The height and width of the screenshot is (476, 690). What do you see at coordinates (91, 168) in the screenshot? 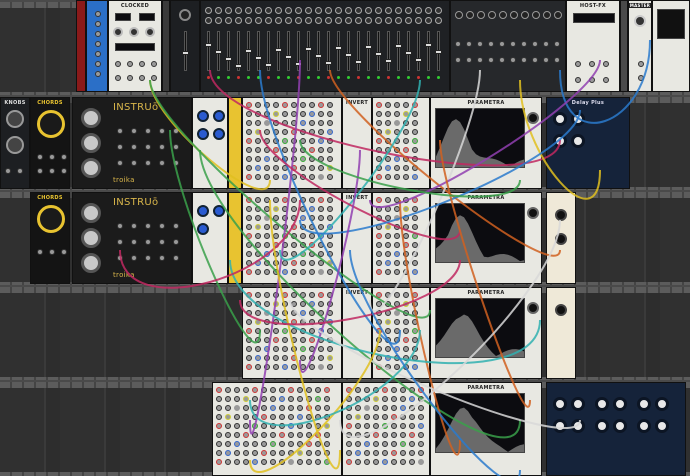
I see `troika-knob` at bounding box center [91, 168].